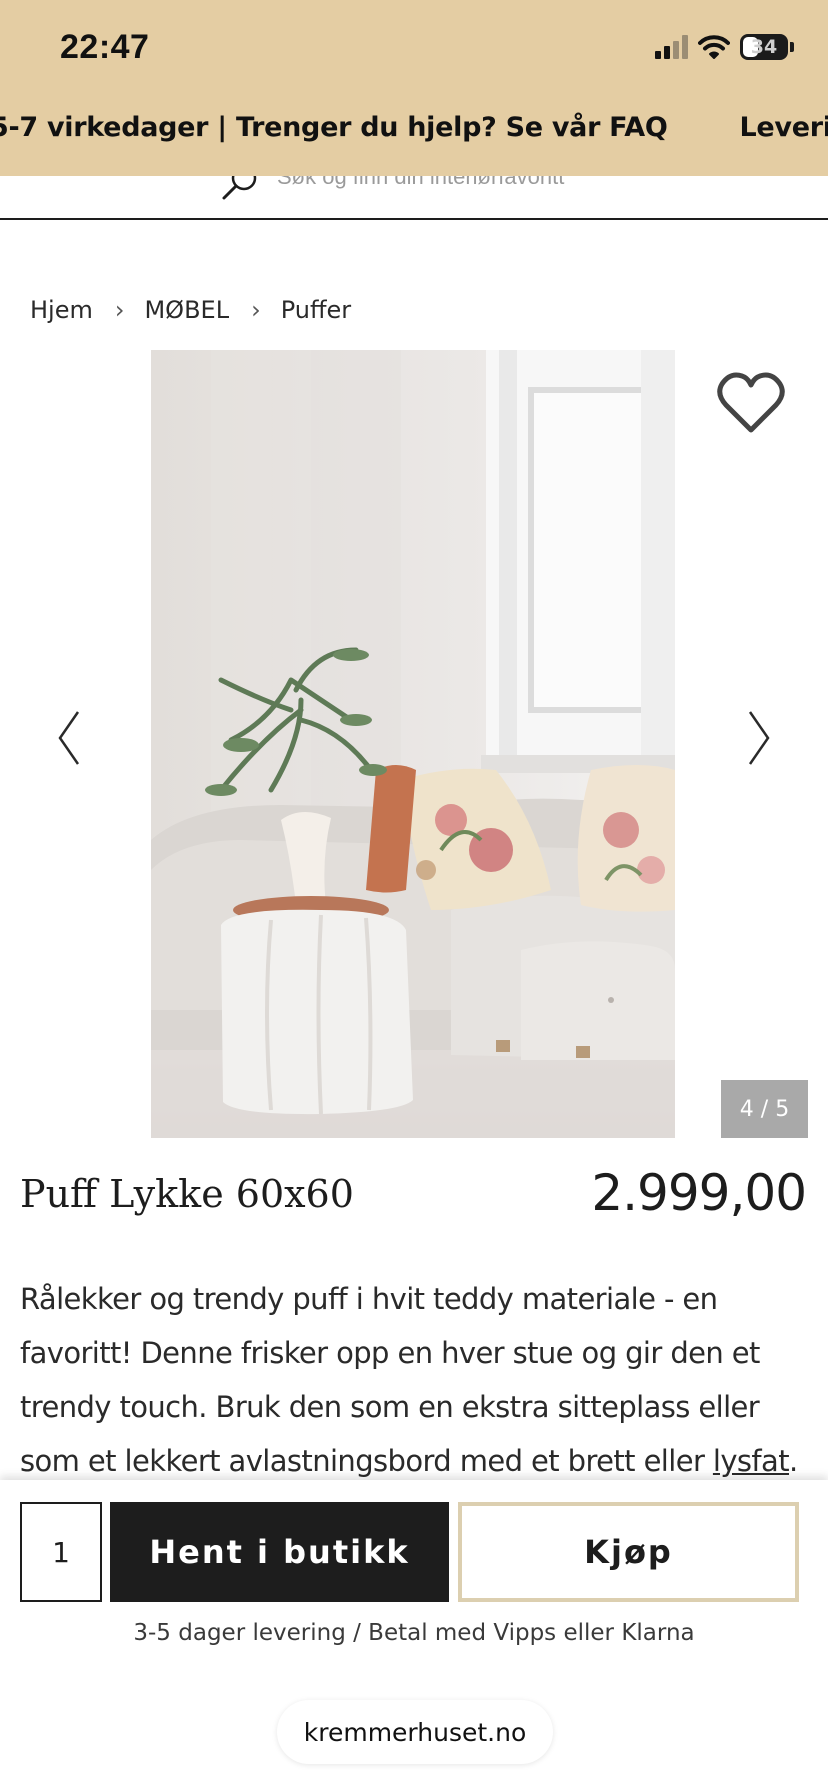 The height and width of the screenshot is (1792, 828). I want to click on breadcrumb-puffer: Puffer, so click(316, 310).